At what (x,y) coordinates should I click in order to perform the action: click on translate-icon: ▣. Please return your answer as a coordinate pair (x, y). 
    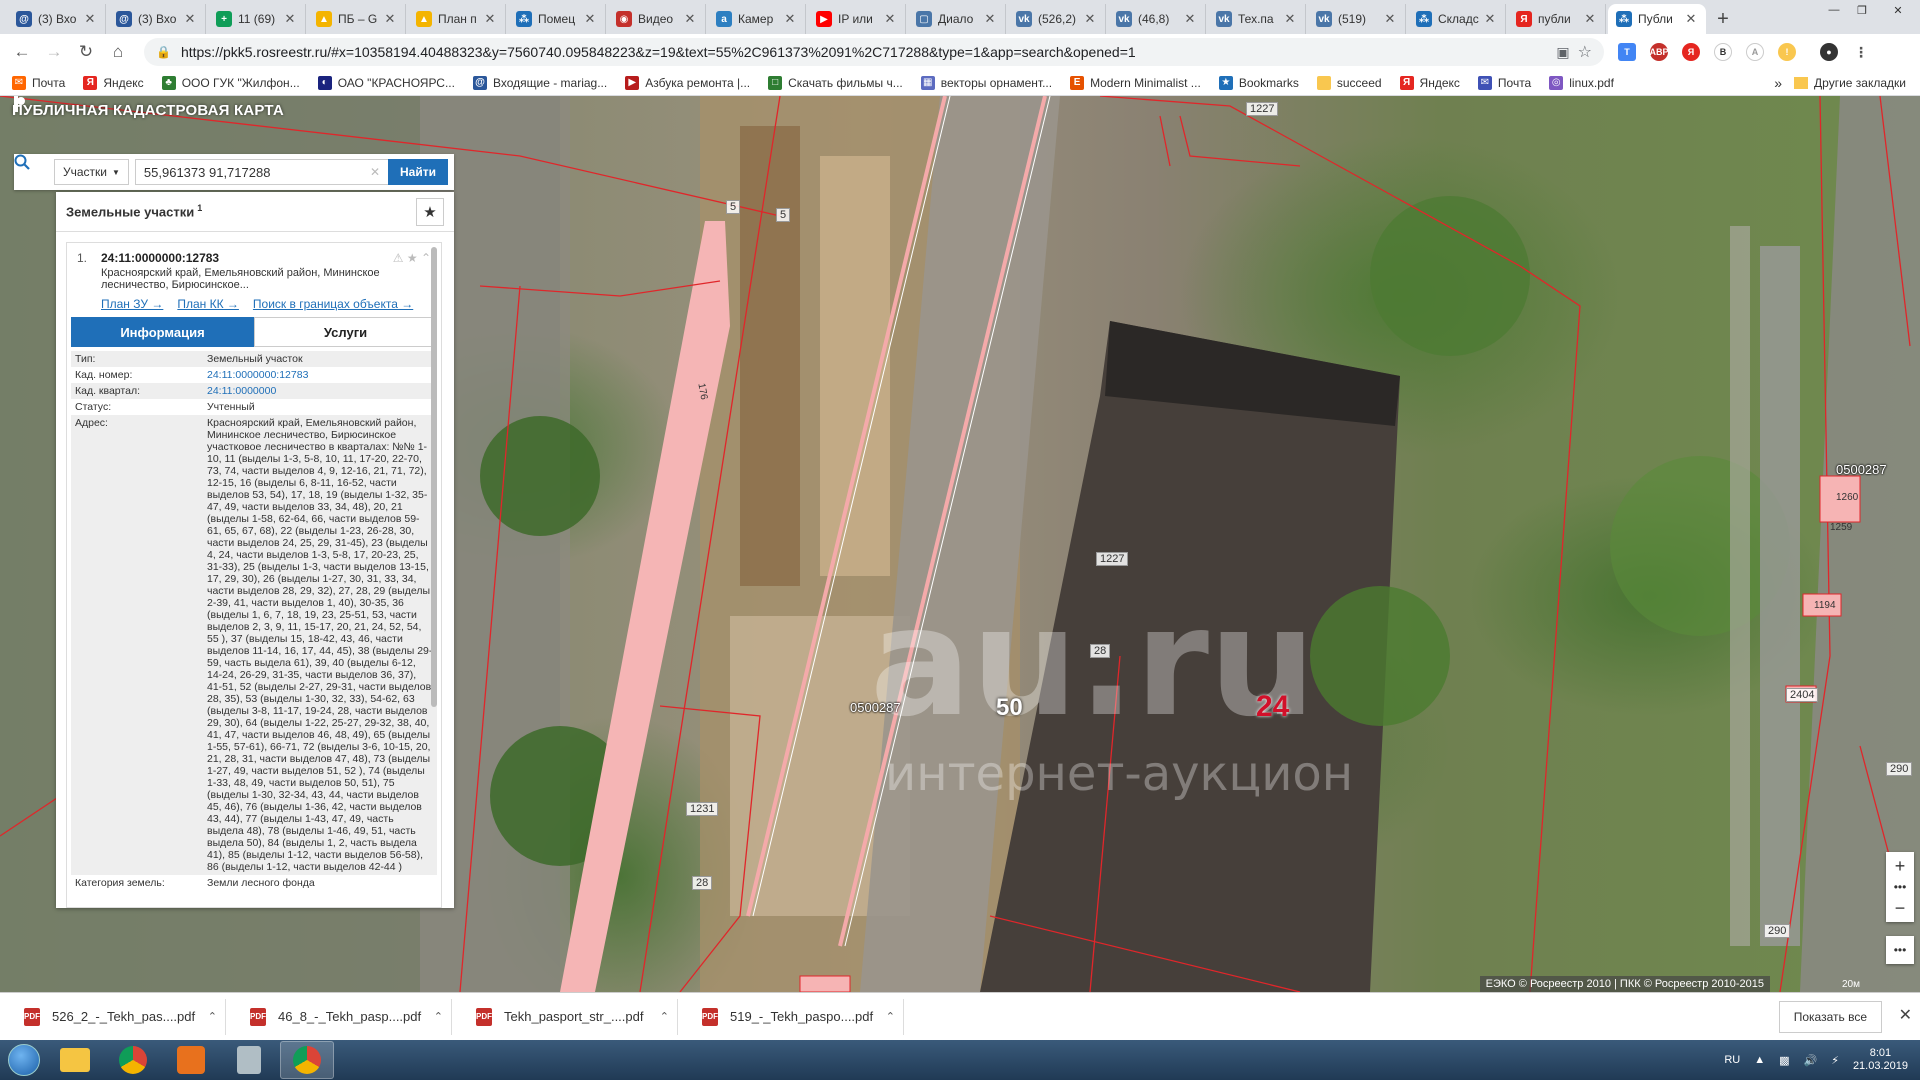
    Looking at the image, I should click on (1562, 52).